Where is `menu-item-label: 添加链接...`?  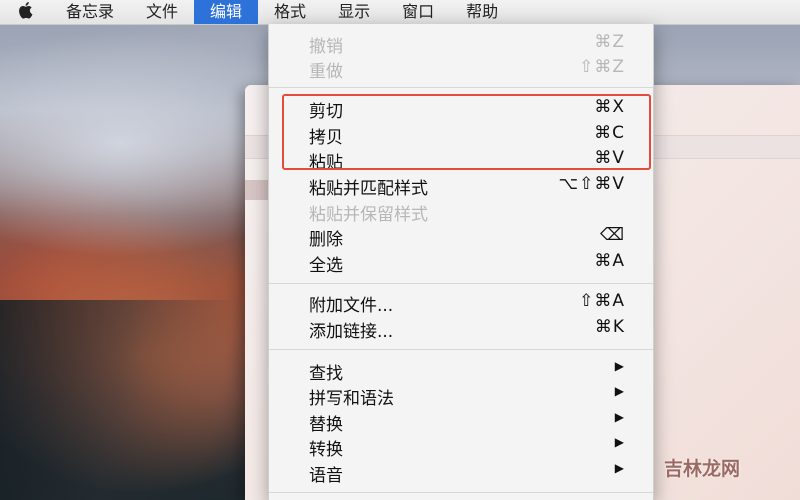 menu-item-label: 添加链接... is located at coordinates (351, 332).